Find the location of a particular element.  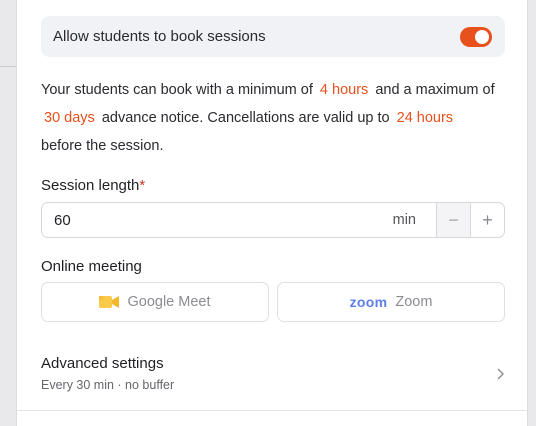

session-length-label: Session length* is located at coordinates (93, 185).